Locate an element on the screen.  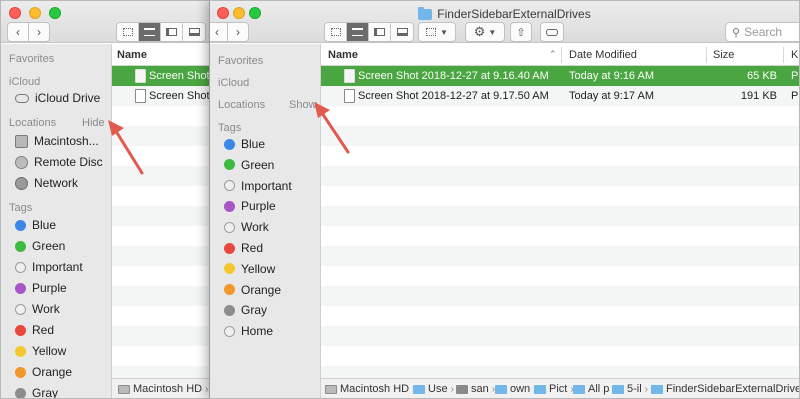
file-date: Today at 9:16 AM is located at coordinates (611, 76).